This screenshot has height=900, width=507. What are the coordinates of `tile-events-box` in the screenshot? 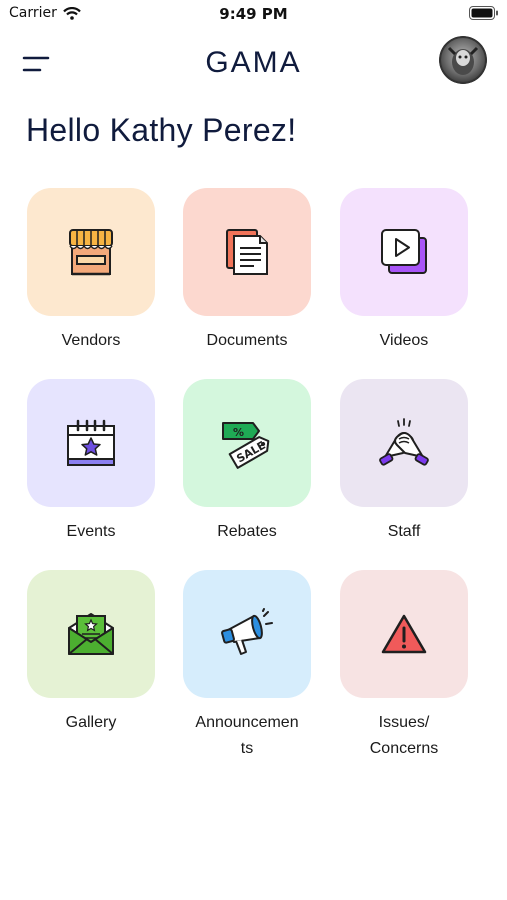 It's located at (91, 443).